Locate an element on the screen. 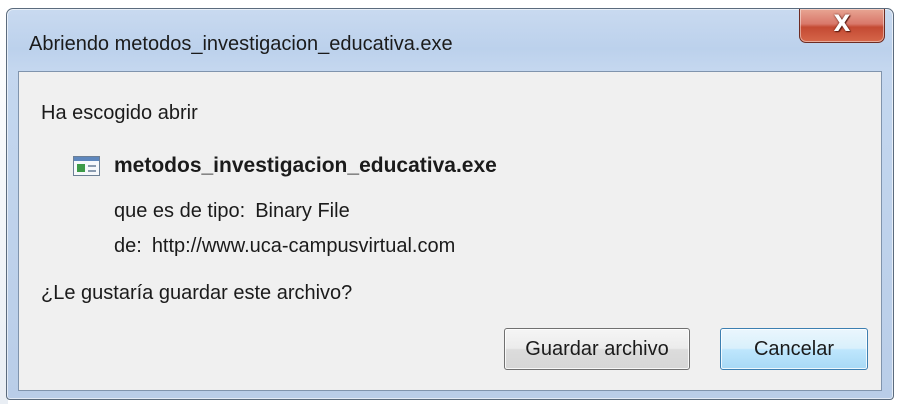  file-type-label: que es de tipo: is located at coordinates (180, 211).